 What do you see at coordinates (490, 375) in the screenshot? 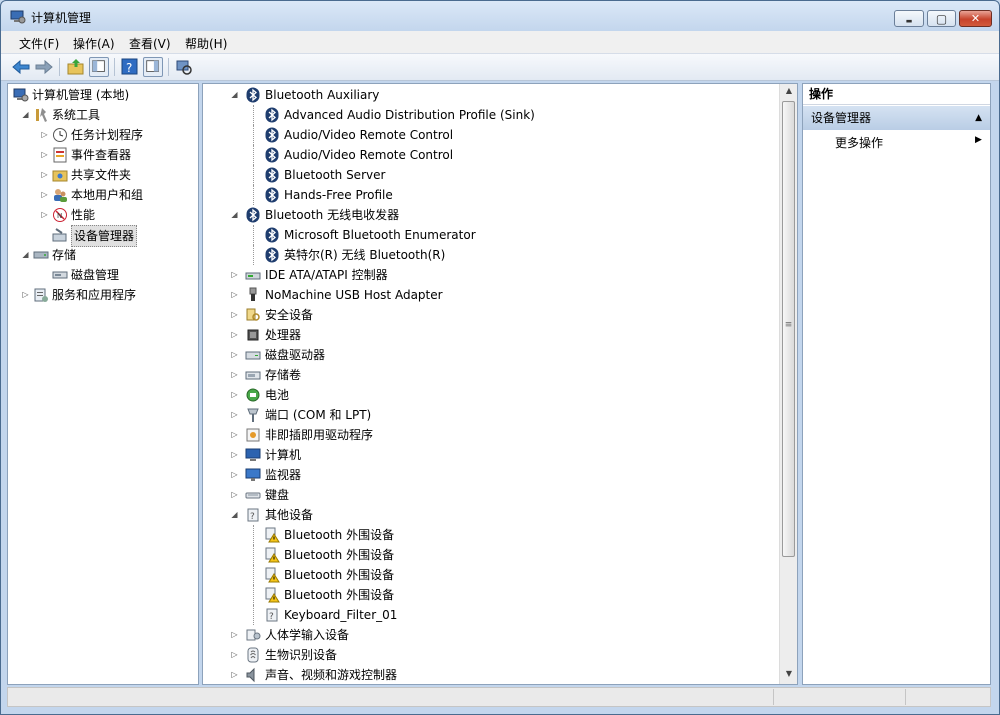
I see `device-category: ▷ 存储卷` at bounding box center [490, 375].